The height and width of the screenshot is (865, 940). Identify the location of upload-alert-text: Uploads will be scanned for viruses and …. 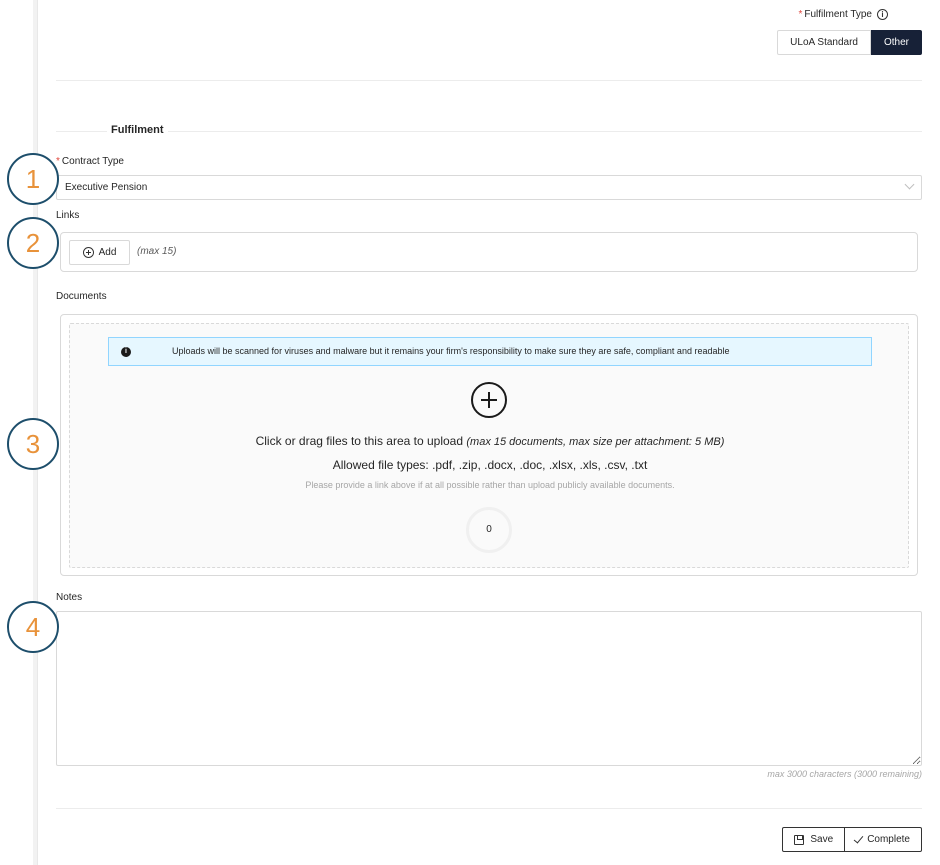
(451, 351).